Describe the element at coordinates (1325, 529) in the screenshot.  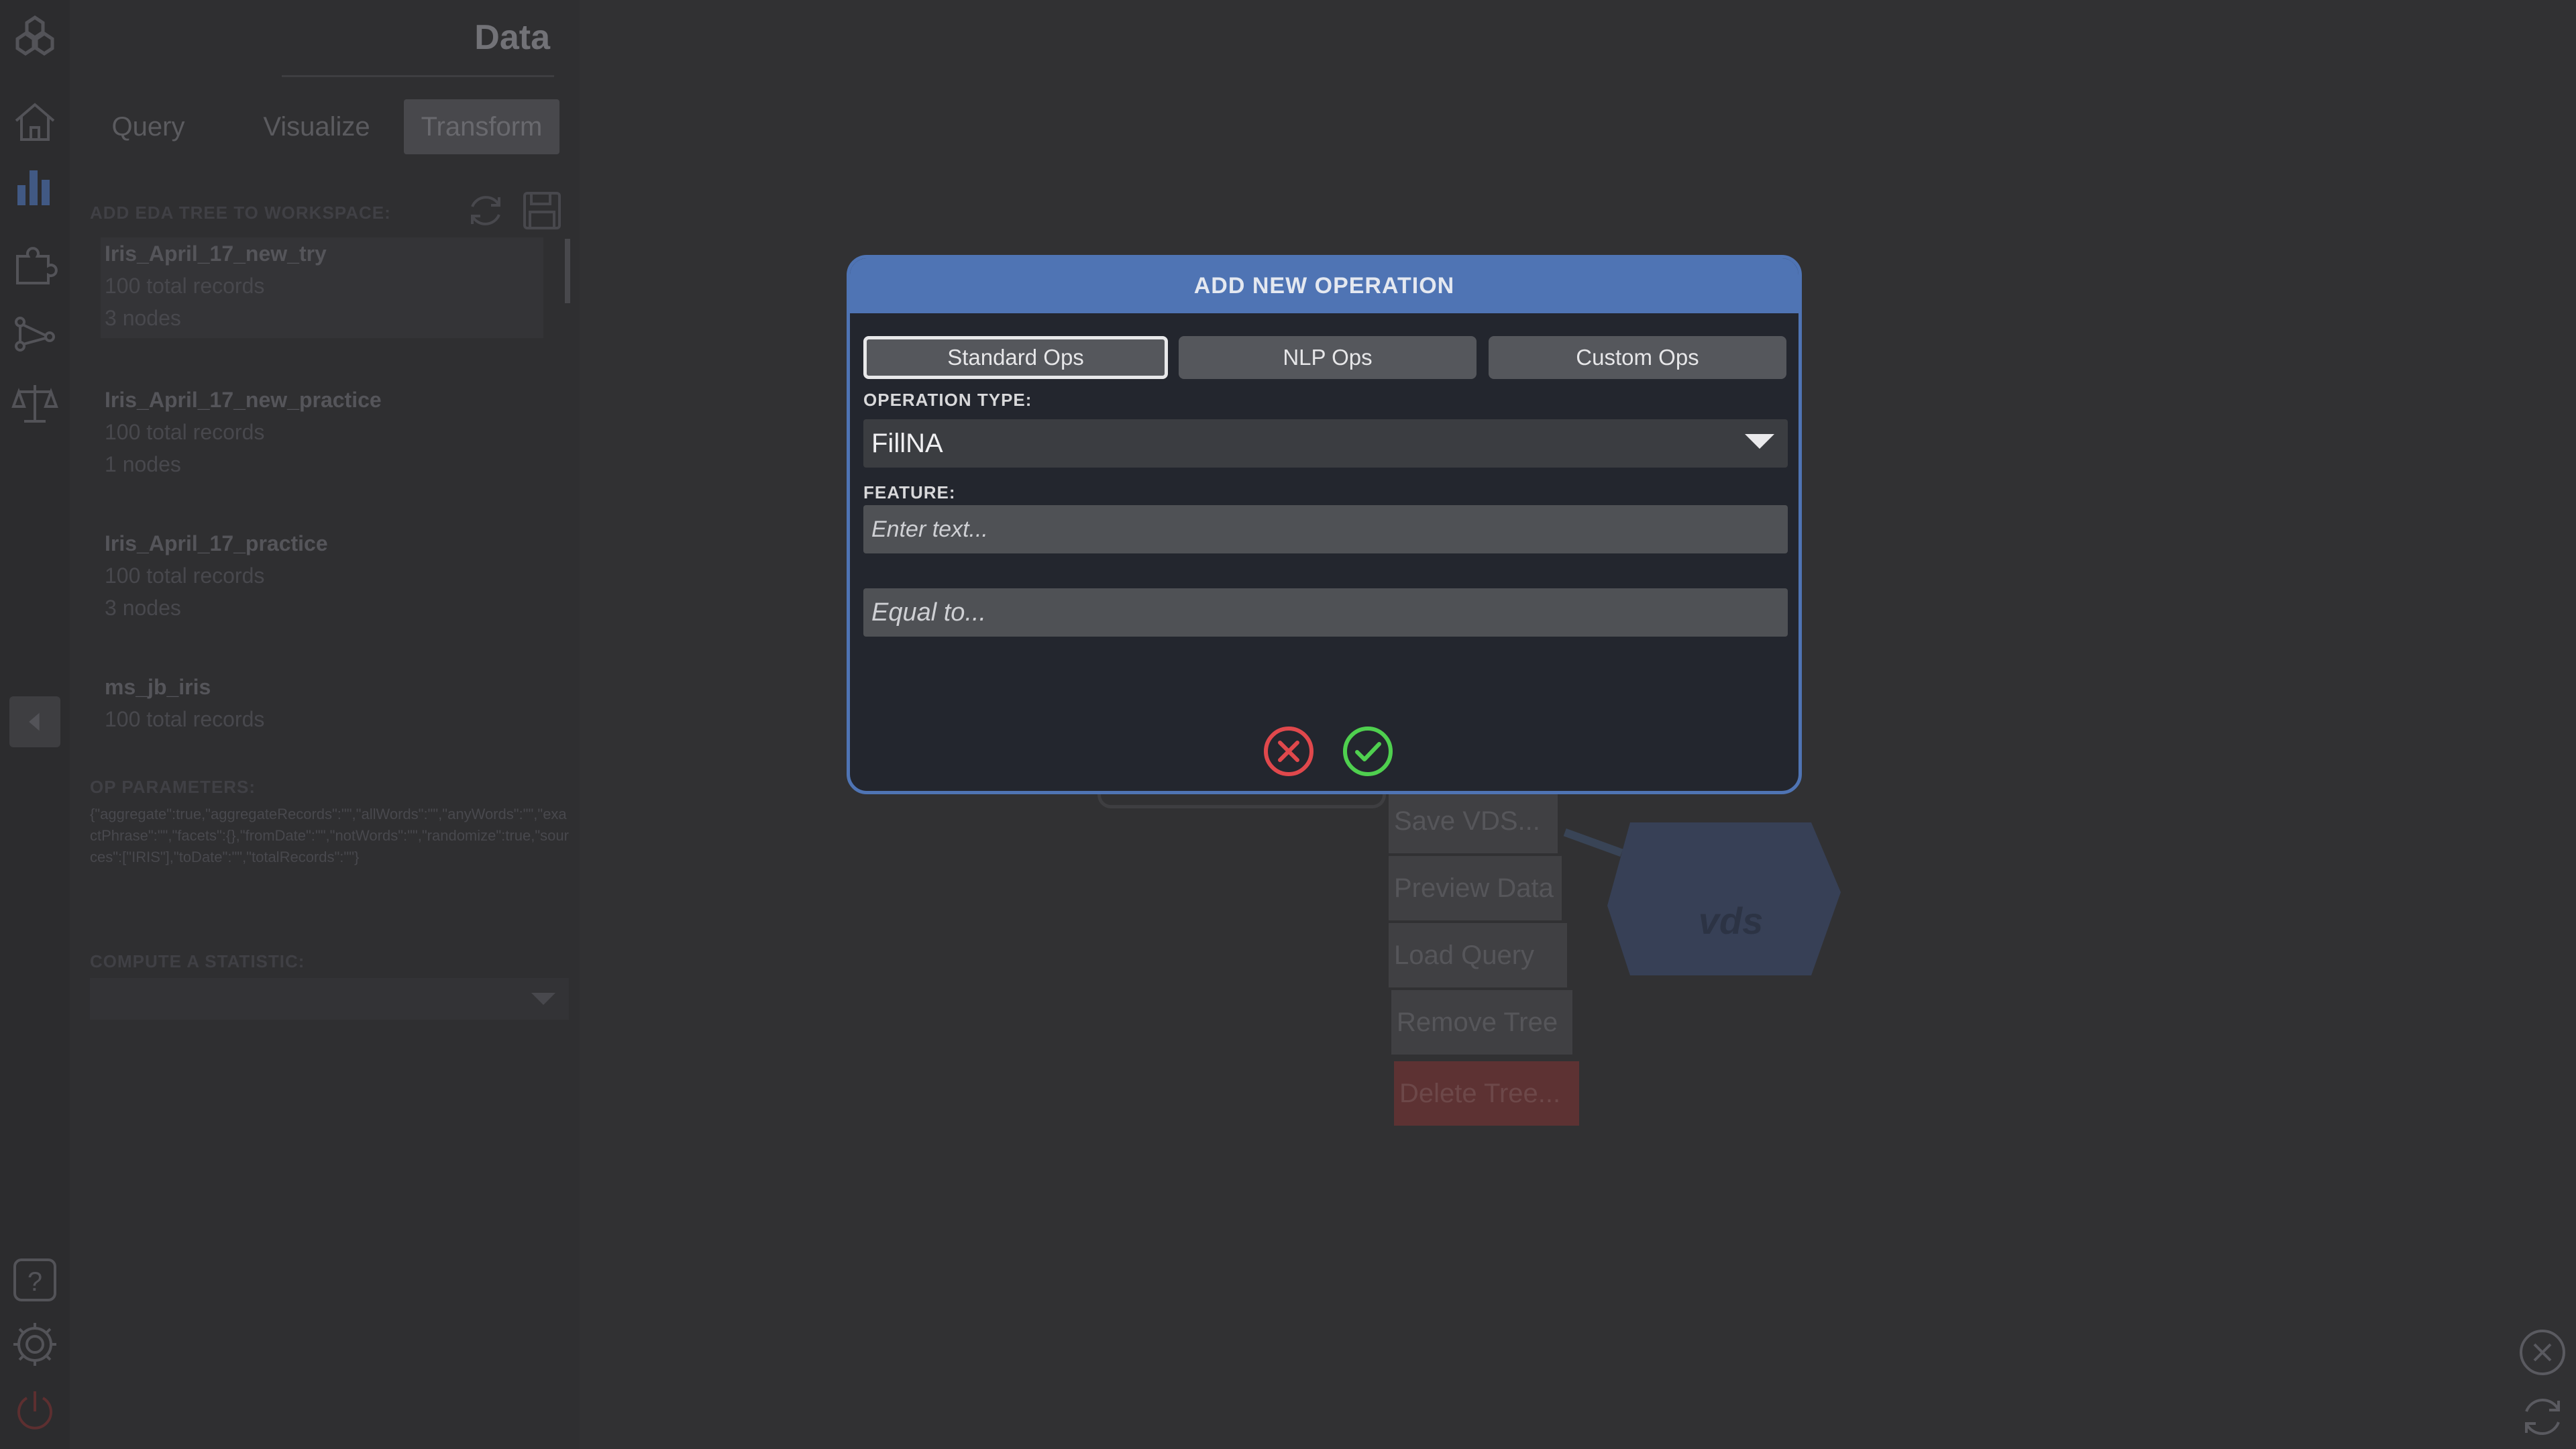
I see `feature-input` at that location.